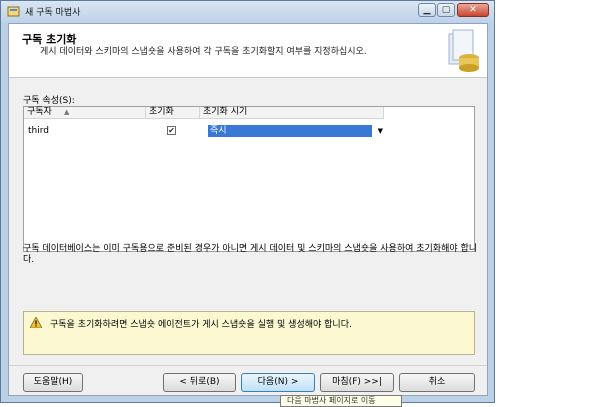 Image resolution: width=600 pixels, height=407 pixels. I want to click on initialize-checkbox: ✔, so click(171, 130).